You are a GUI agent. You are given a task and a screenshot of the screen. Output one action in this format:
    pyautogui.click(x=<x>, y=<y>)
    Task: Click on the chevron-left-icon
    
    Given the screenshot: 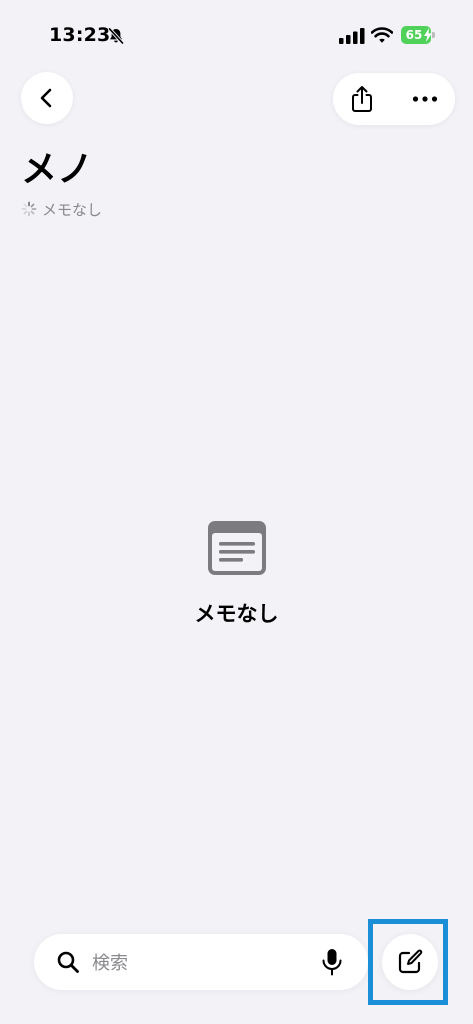 What is the action you would take?
    pyautogui.click(x=46, y=98)
    